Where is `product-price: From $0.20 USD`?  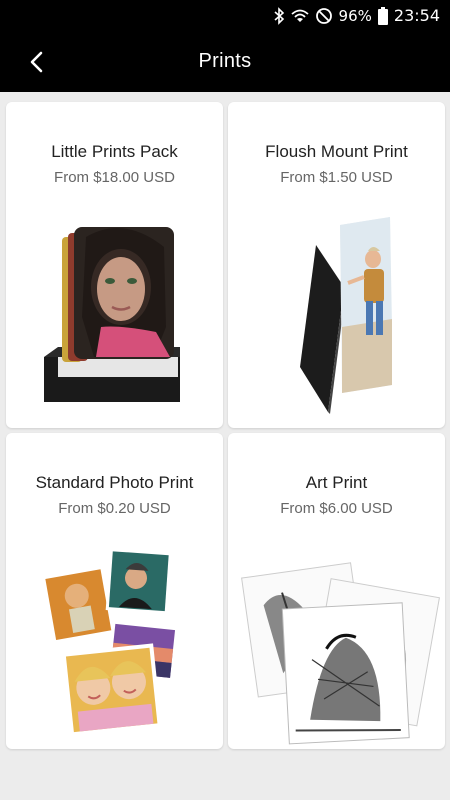 product-price: From $0.20 USD is located at coordinates (114, 508).